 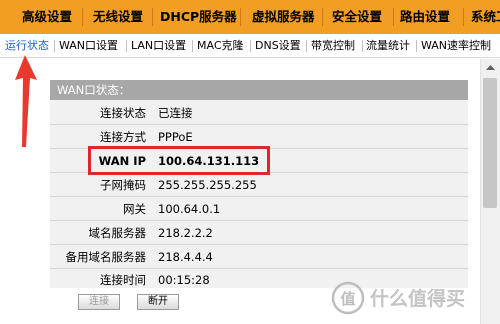 What do you see at coordinates (278, 45) in the screenshot?
I see `tab-dns-settings: DNS设置` at bounding box center [278, 45].